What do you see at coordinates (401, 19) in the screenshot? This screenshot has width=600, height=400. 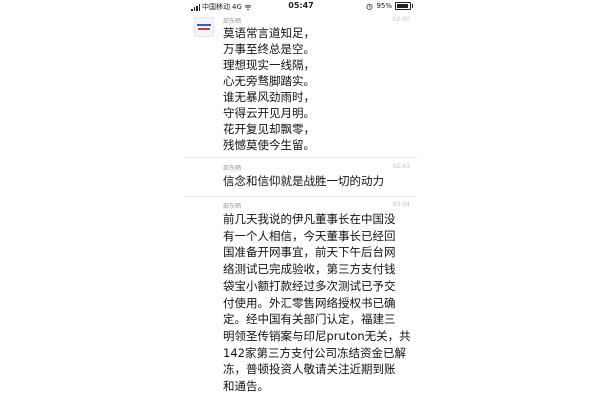 I see `message-time: 02:00` at bounding box center [401, 19].